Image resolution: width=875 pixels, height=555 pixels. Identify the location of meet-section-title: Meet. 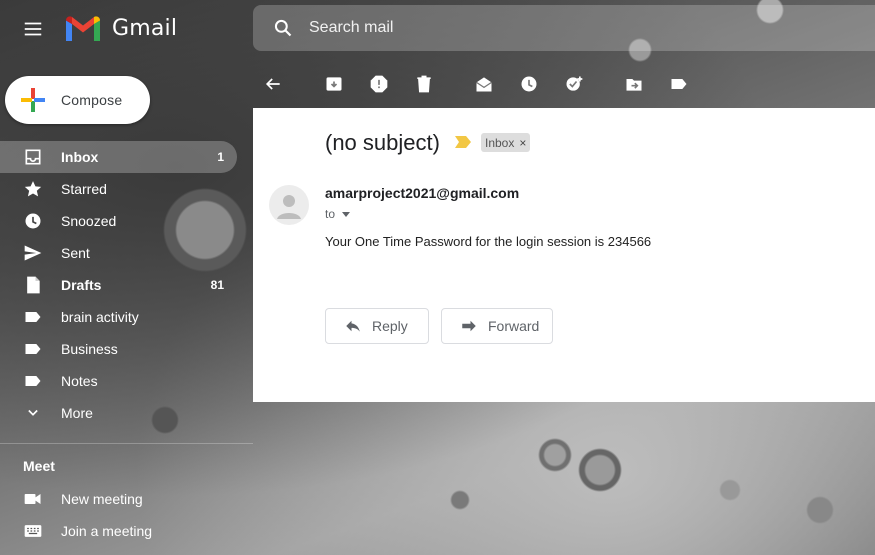
(39, 466).